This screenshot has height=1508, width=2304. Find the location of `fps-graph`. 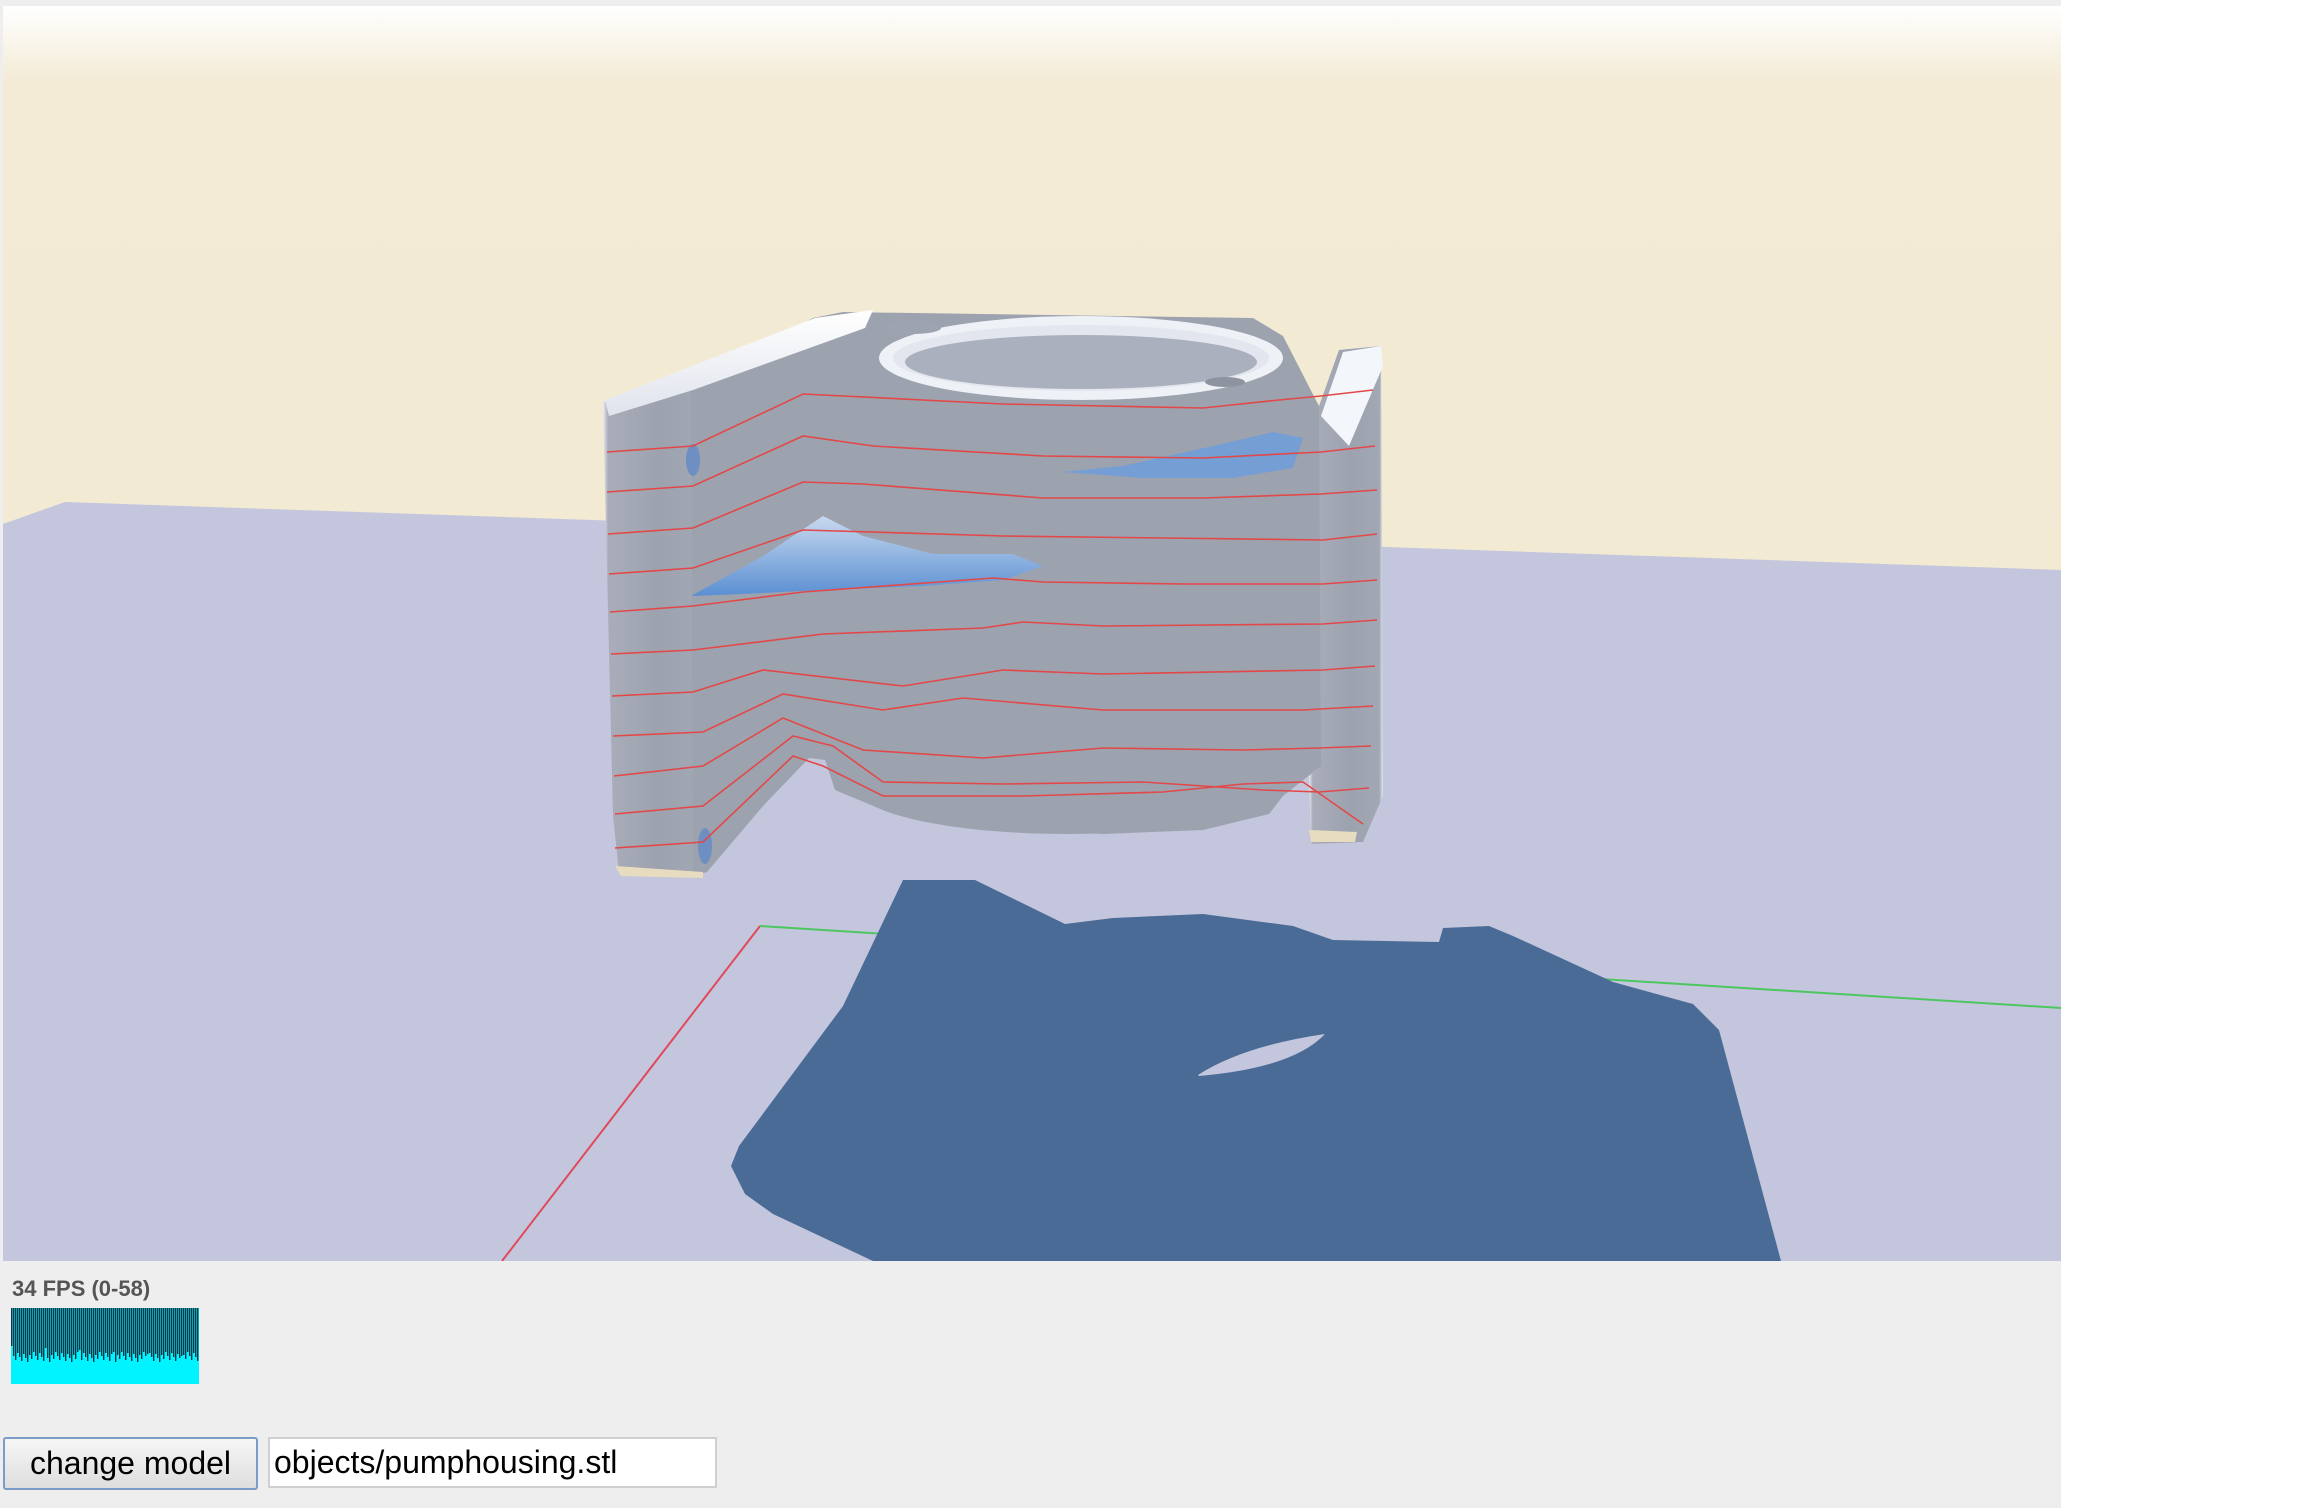

fps-graph is located at coordinates (105, 1346).